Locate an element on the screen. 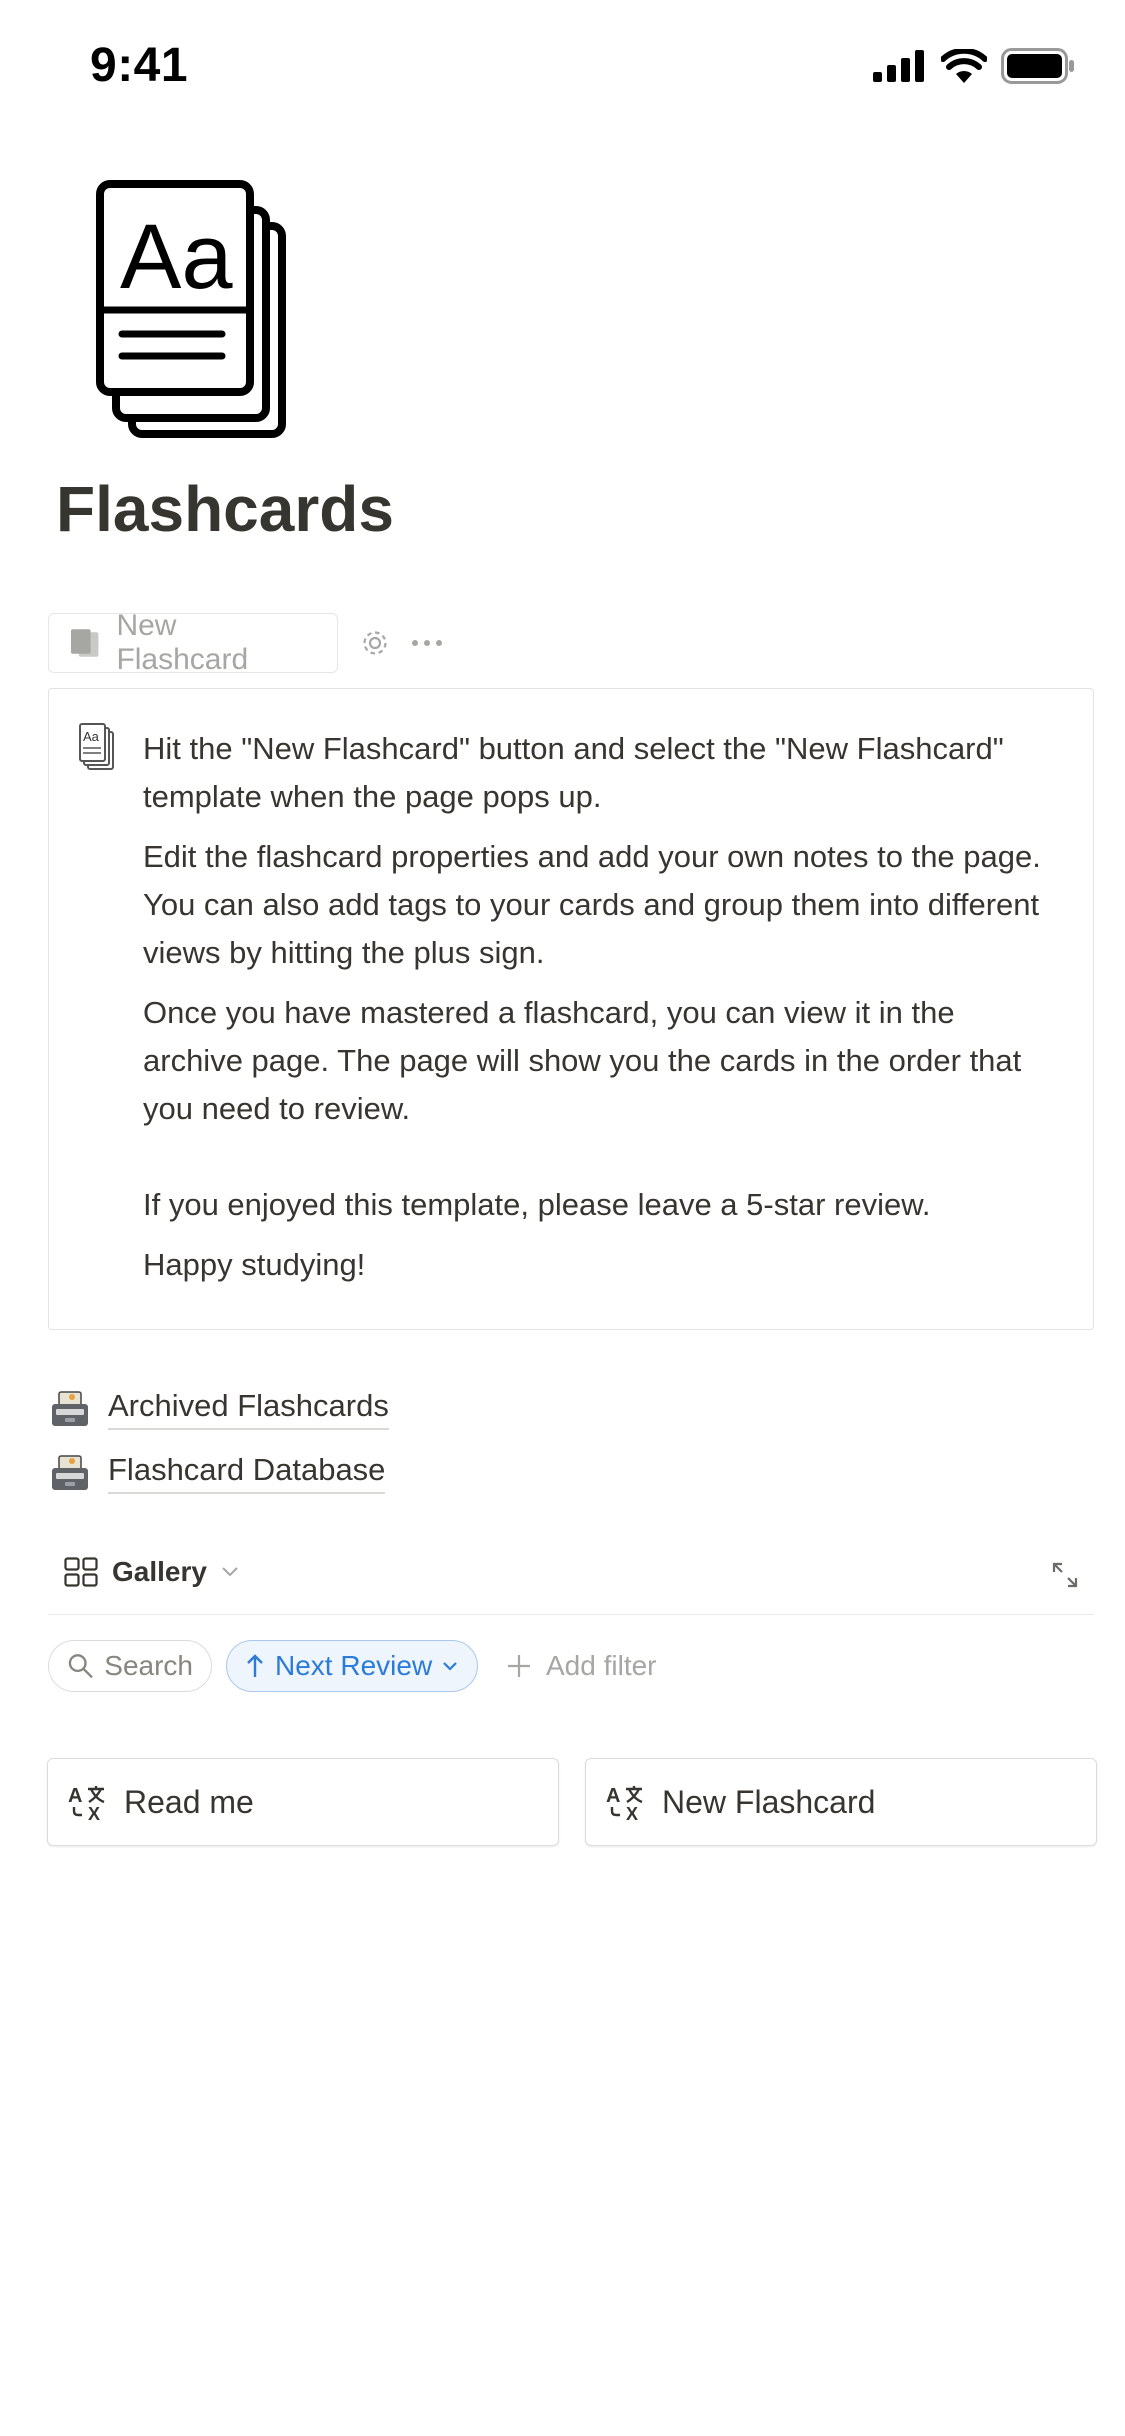 The height and width of the screenshot is (2436, 1125). search-label: Search is located at coordinates (148, 1665).